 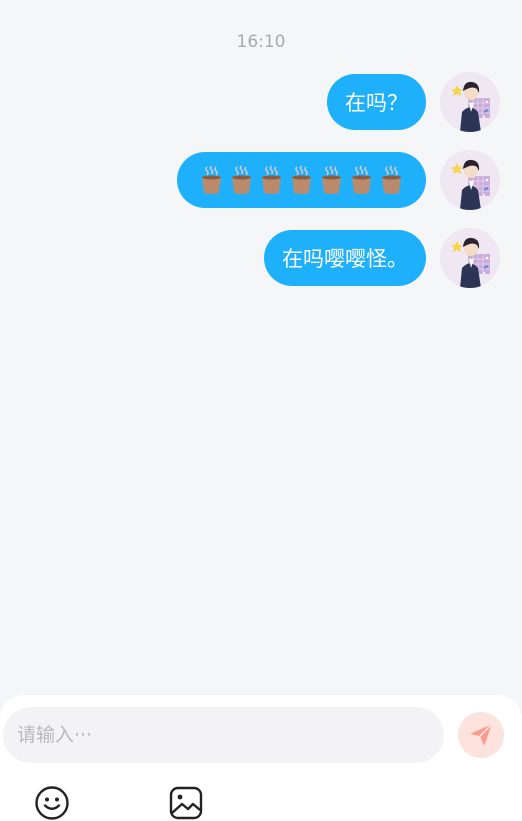 What do you see at coordinates (52, 803) in the screenshot?
I see `smiley-icon` at bounding box center [52, 803].